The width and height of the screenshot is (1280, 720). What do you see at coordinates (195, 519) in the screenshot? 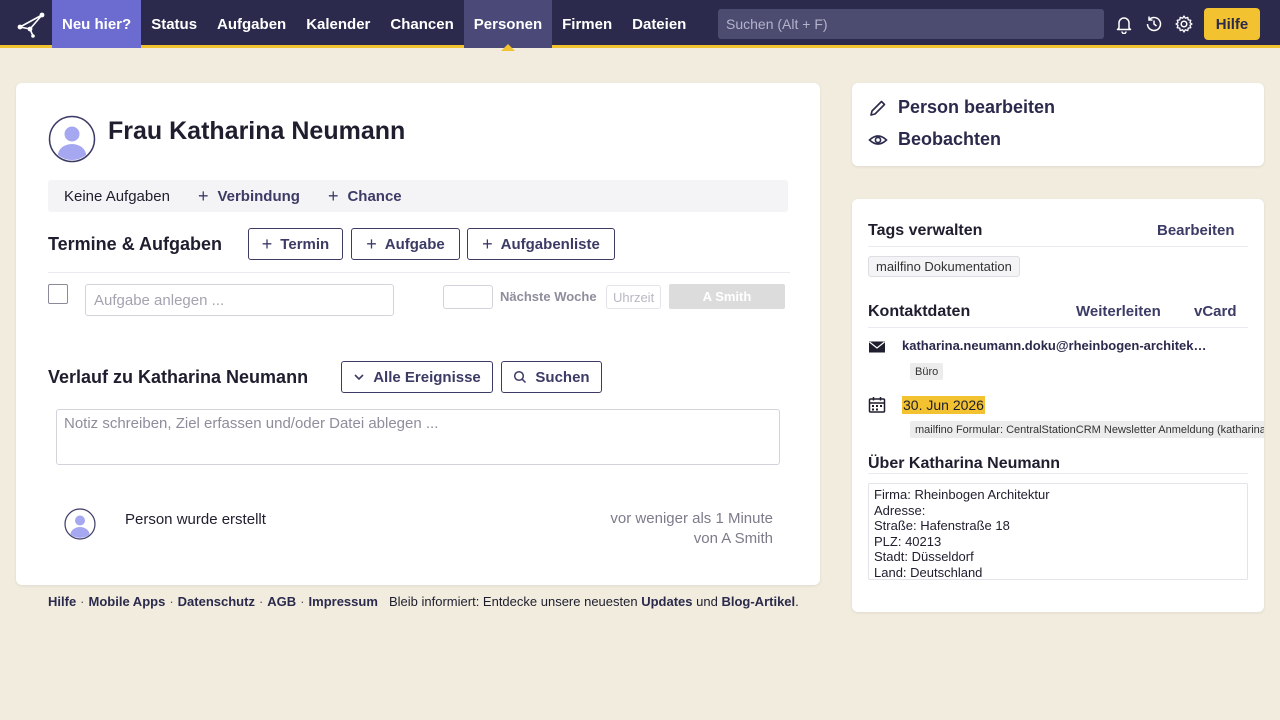
I see `history-event-text: Person wurde erstellt` at bounding box center [195, 519].